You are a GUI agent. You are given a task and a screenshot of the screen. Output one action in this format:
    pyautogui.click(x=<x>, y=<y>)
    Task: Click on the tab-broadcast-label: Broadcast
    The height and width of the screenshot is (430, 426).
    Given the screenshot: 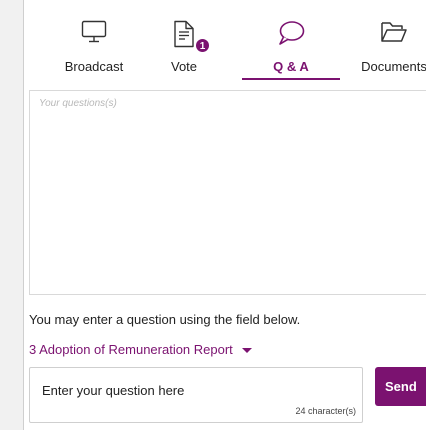 What is the action you would take?
    pyautogui.click(x=94, y=66)
    